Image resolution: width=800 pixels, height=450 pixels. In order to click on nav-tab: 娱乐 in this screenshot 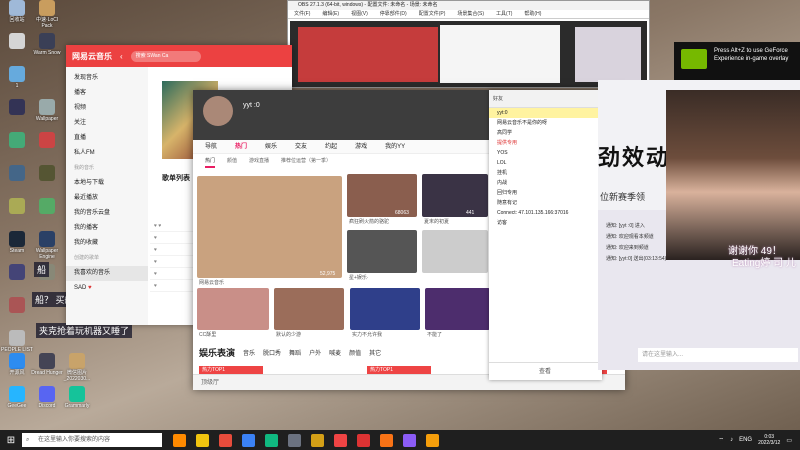, I will do `click(271, 146)`.